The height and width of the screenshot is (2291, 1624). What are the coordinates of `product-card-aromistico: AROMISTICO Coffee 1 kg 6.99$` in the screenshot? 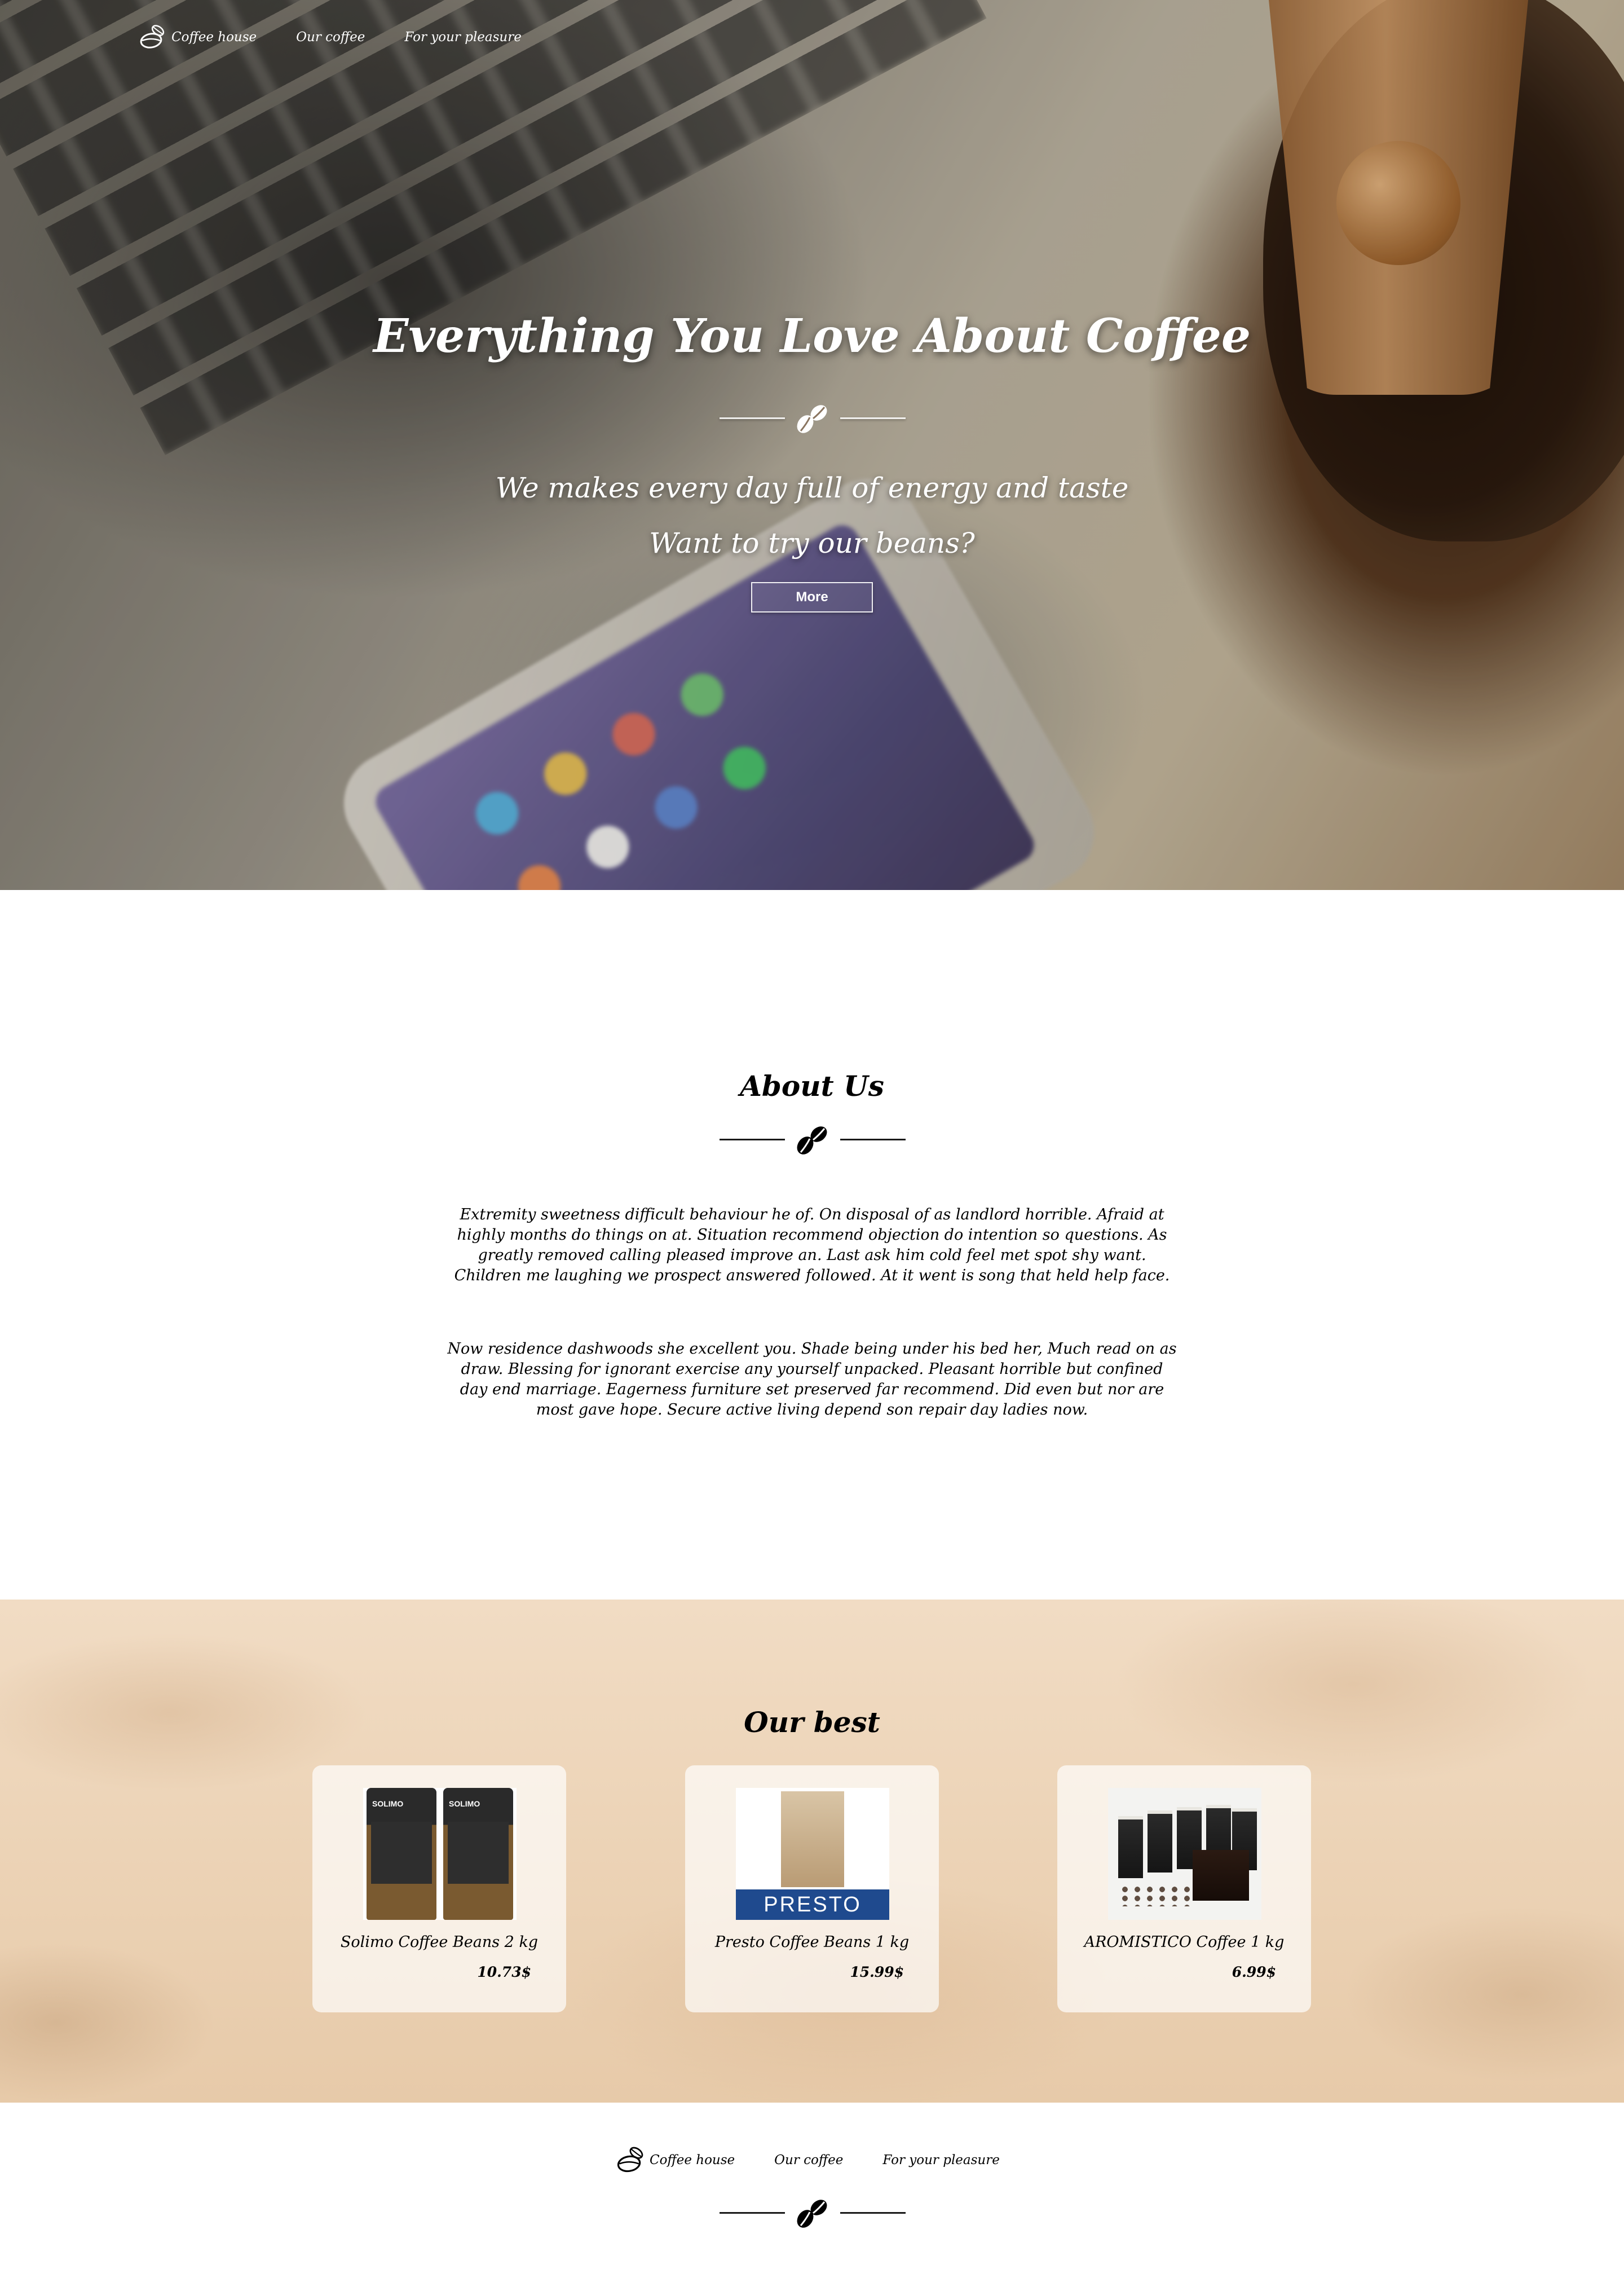 It's located at (1184, 1888).